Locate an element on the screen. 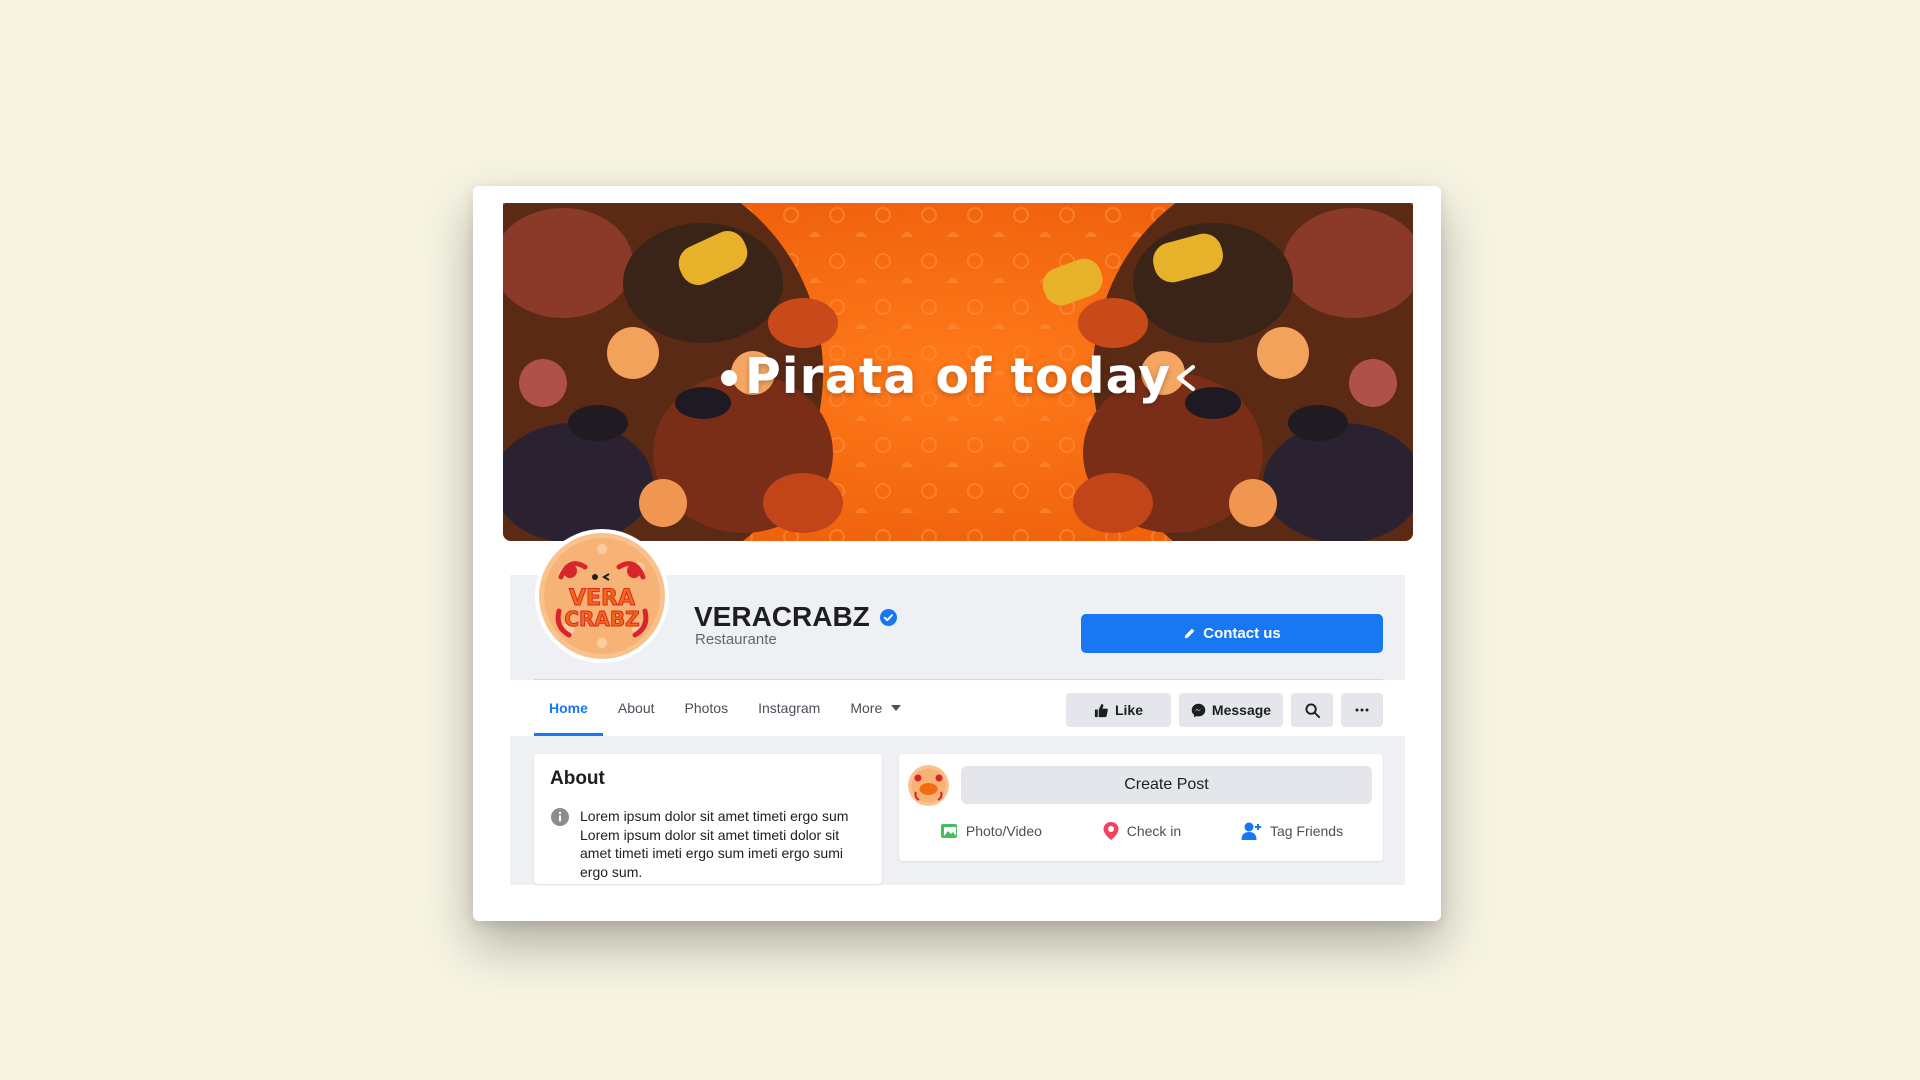 This screenshot has height=1080, width=1920. tab-bar: Home About Photos Instagram More is located at coordinates (725, 708).